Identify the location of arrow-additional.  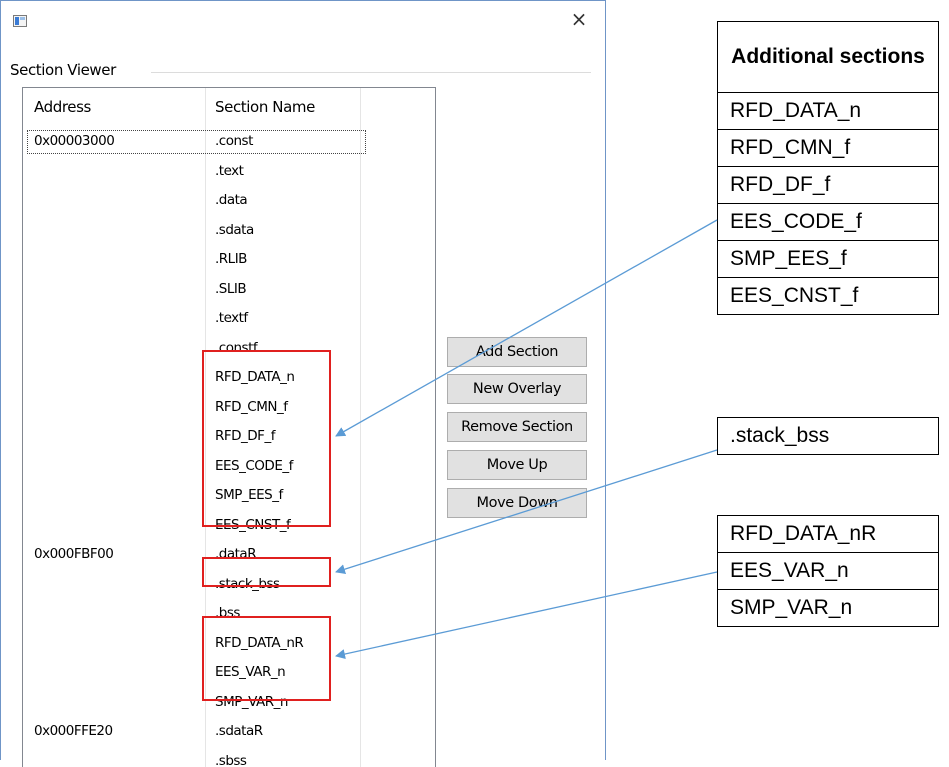
(526, 328).